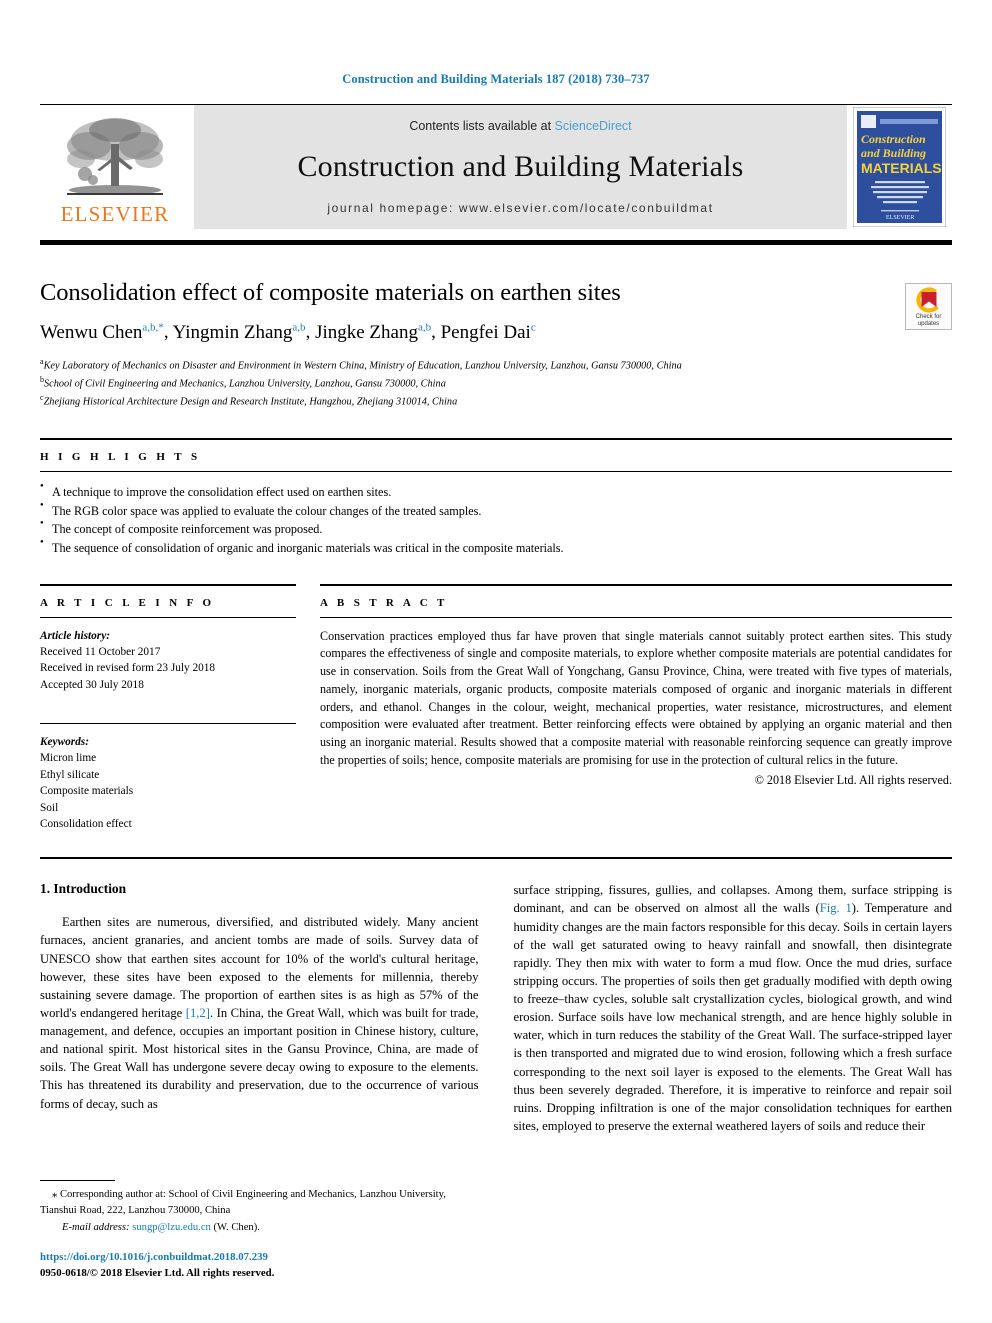 The width and height of the screenshot is (992, 1323). What do you see at coordinates (384, 602) in the screenshot?
I see `abstract-heading: A B S T R A C T` at bounding box center [384, 602].